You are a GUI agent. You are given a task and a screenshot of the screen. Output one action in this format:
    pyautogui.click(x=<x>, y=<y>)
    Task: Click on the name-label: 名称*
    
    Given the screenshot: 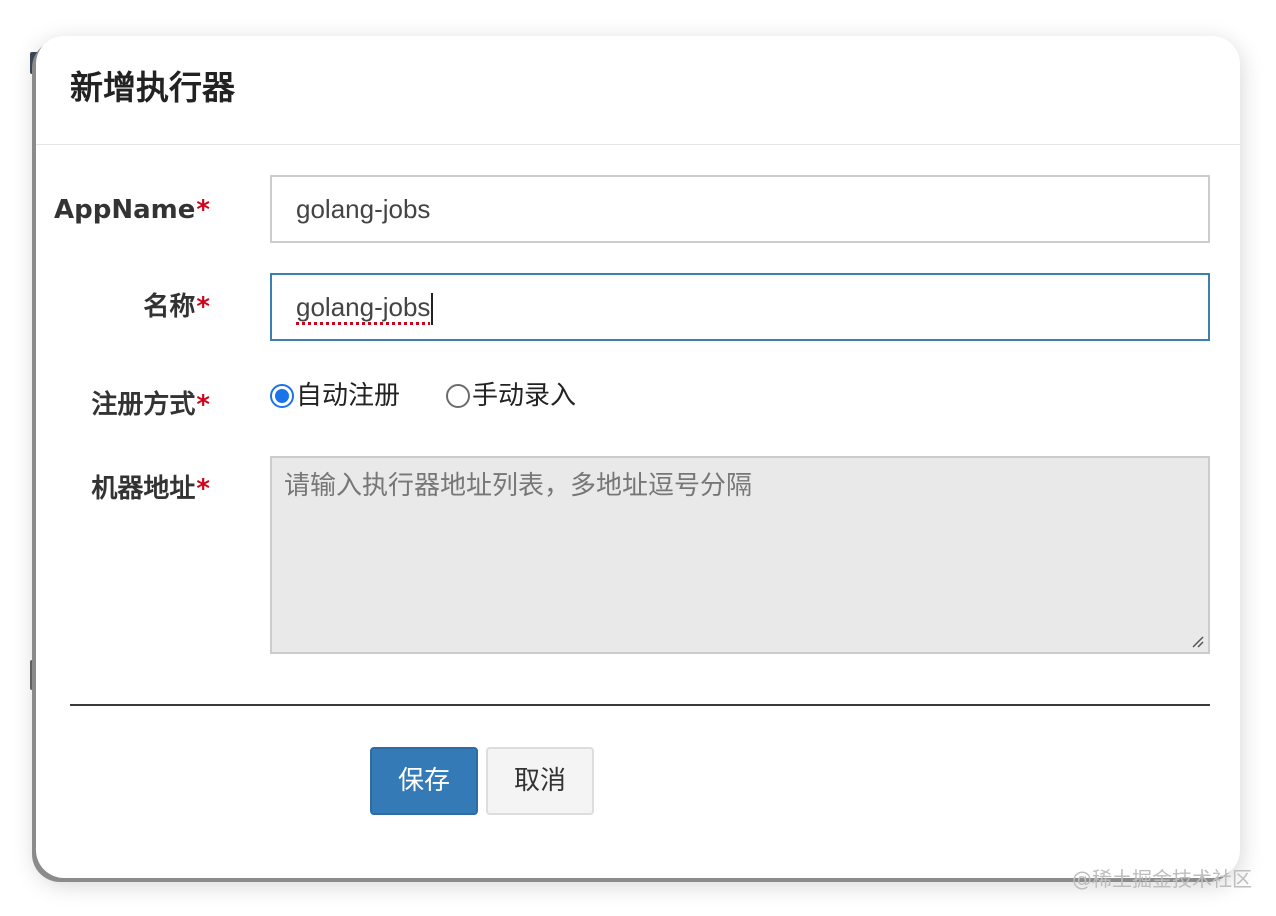 What is the action you would take?
    pyautogui.click(x=176, y=307)
    